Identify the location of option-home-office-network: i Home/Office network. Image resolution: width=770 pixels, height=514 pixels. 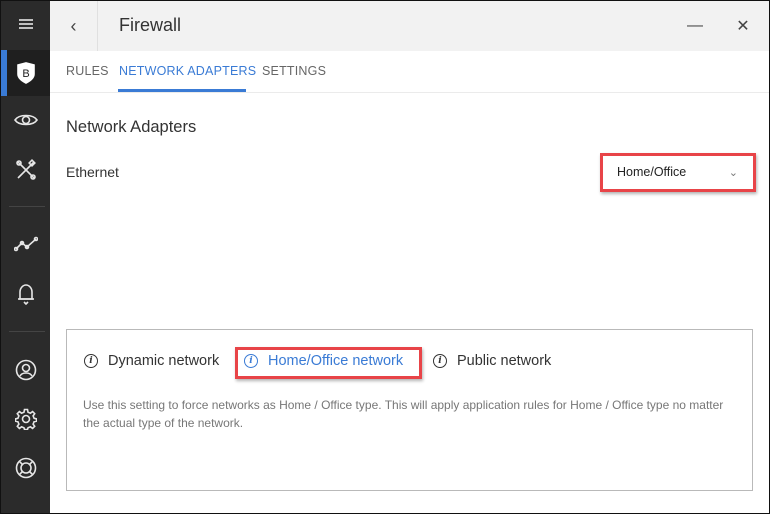
(323, 361).